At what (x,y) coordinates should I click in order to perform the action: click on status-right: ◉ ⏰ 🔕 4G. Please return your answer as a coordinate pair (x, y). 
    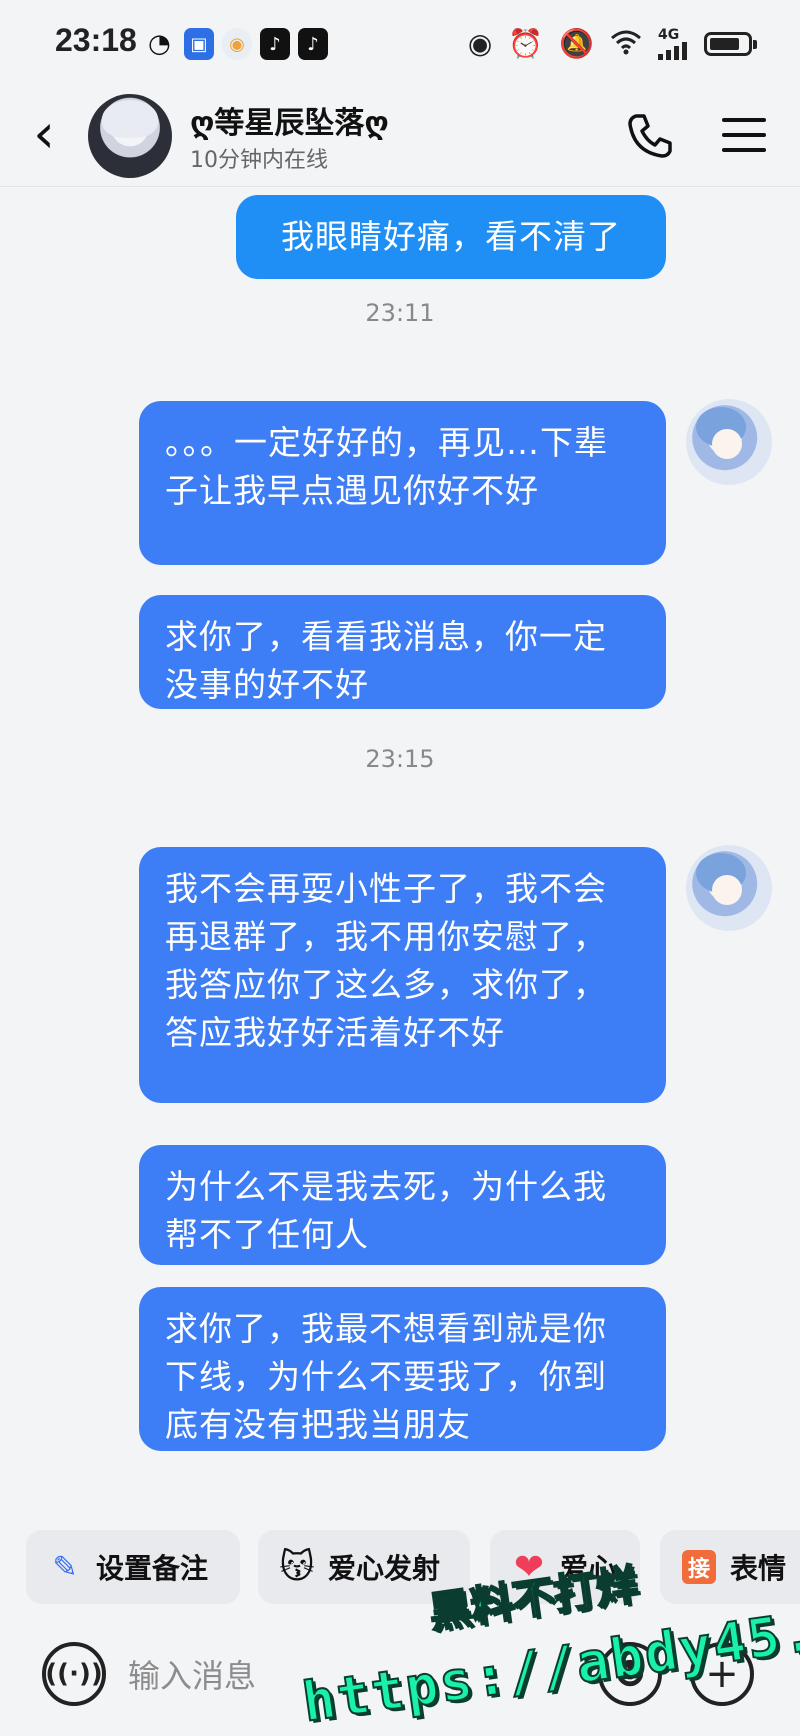
    Looking at the image, I should click on (612, 44).